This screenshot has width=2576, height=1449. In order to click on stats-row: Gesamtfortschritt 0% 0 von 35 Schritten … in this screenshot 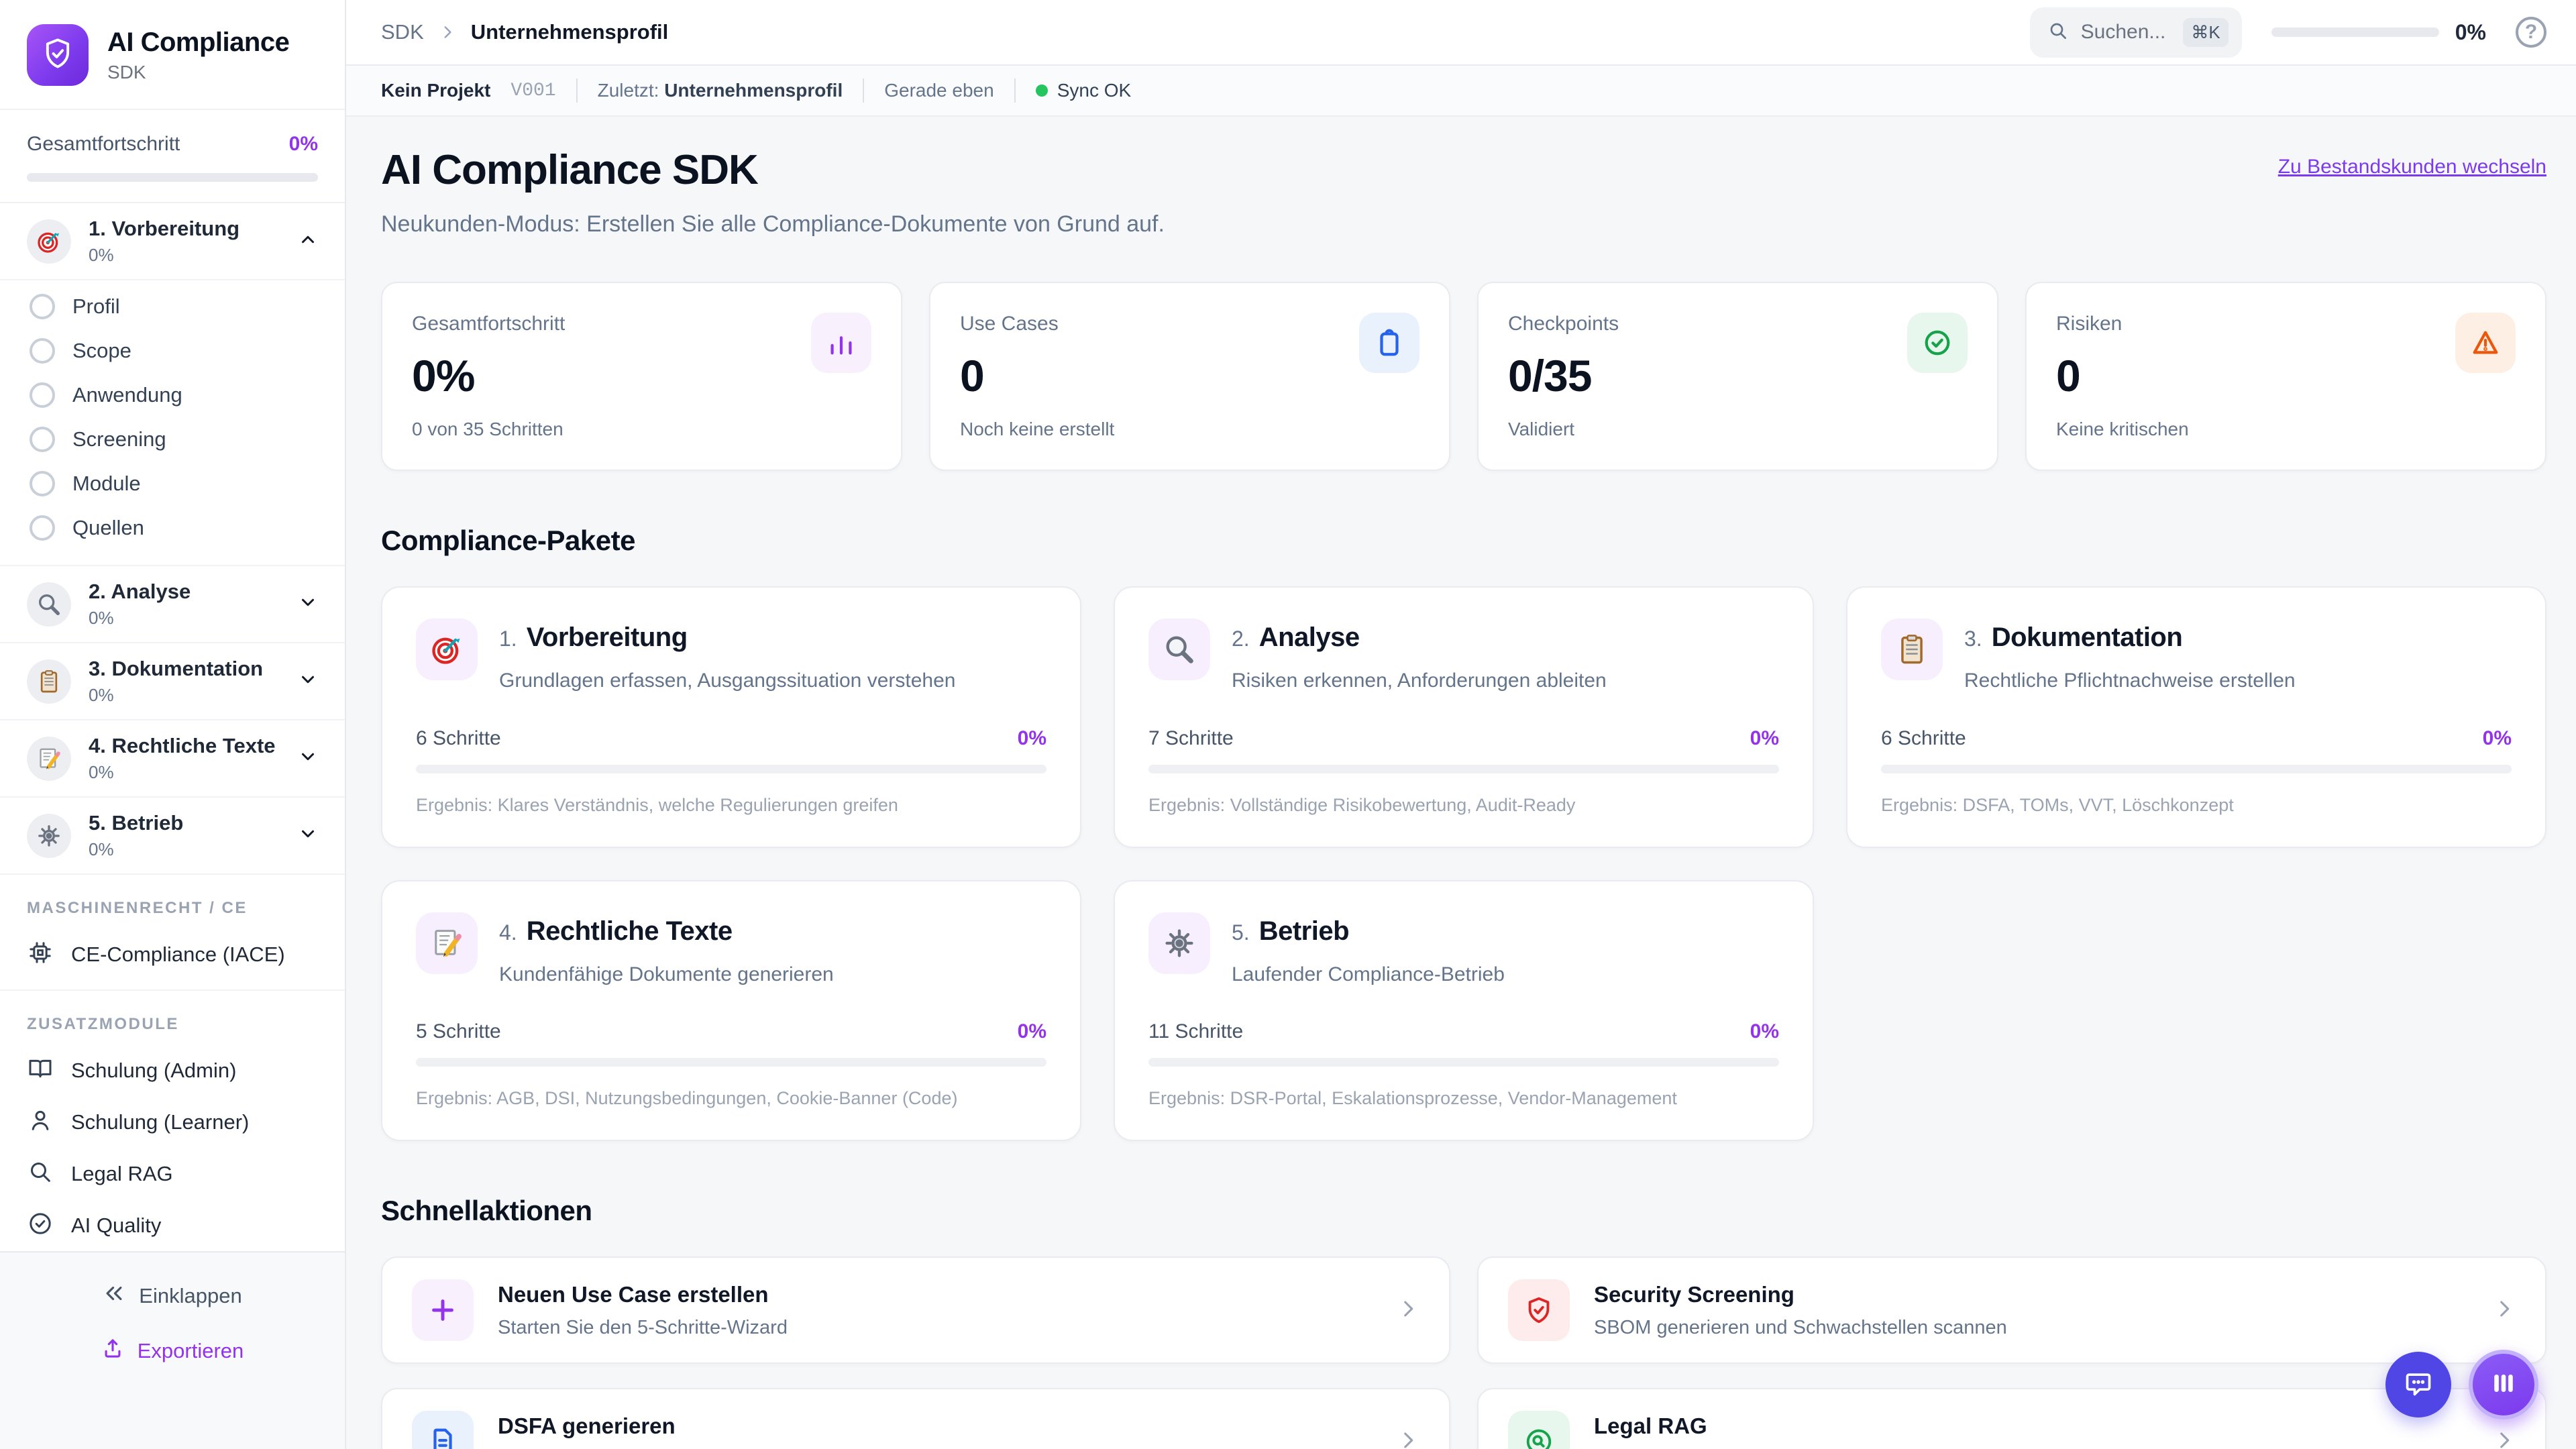, I will do `click(1463, 376)`.